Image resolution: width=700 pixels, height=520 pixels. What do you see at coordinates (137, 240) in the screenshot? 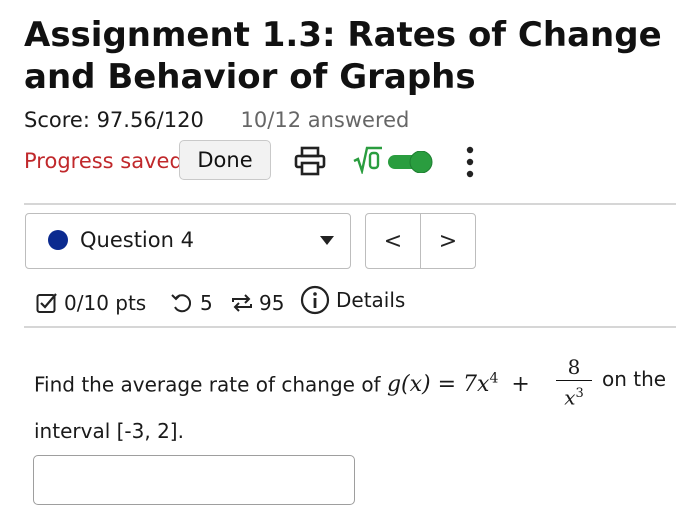
I see `question-selector-label: Question 4` at bounding box center [137, 240].